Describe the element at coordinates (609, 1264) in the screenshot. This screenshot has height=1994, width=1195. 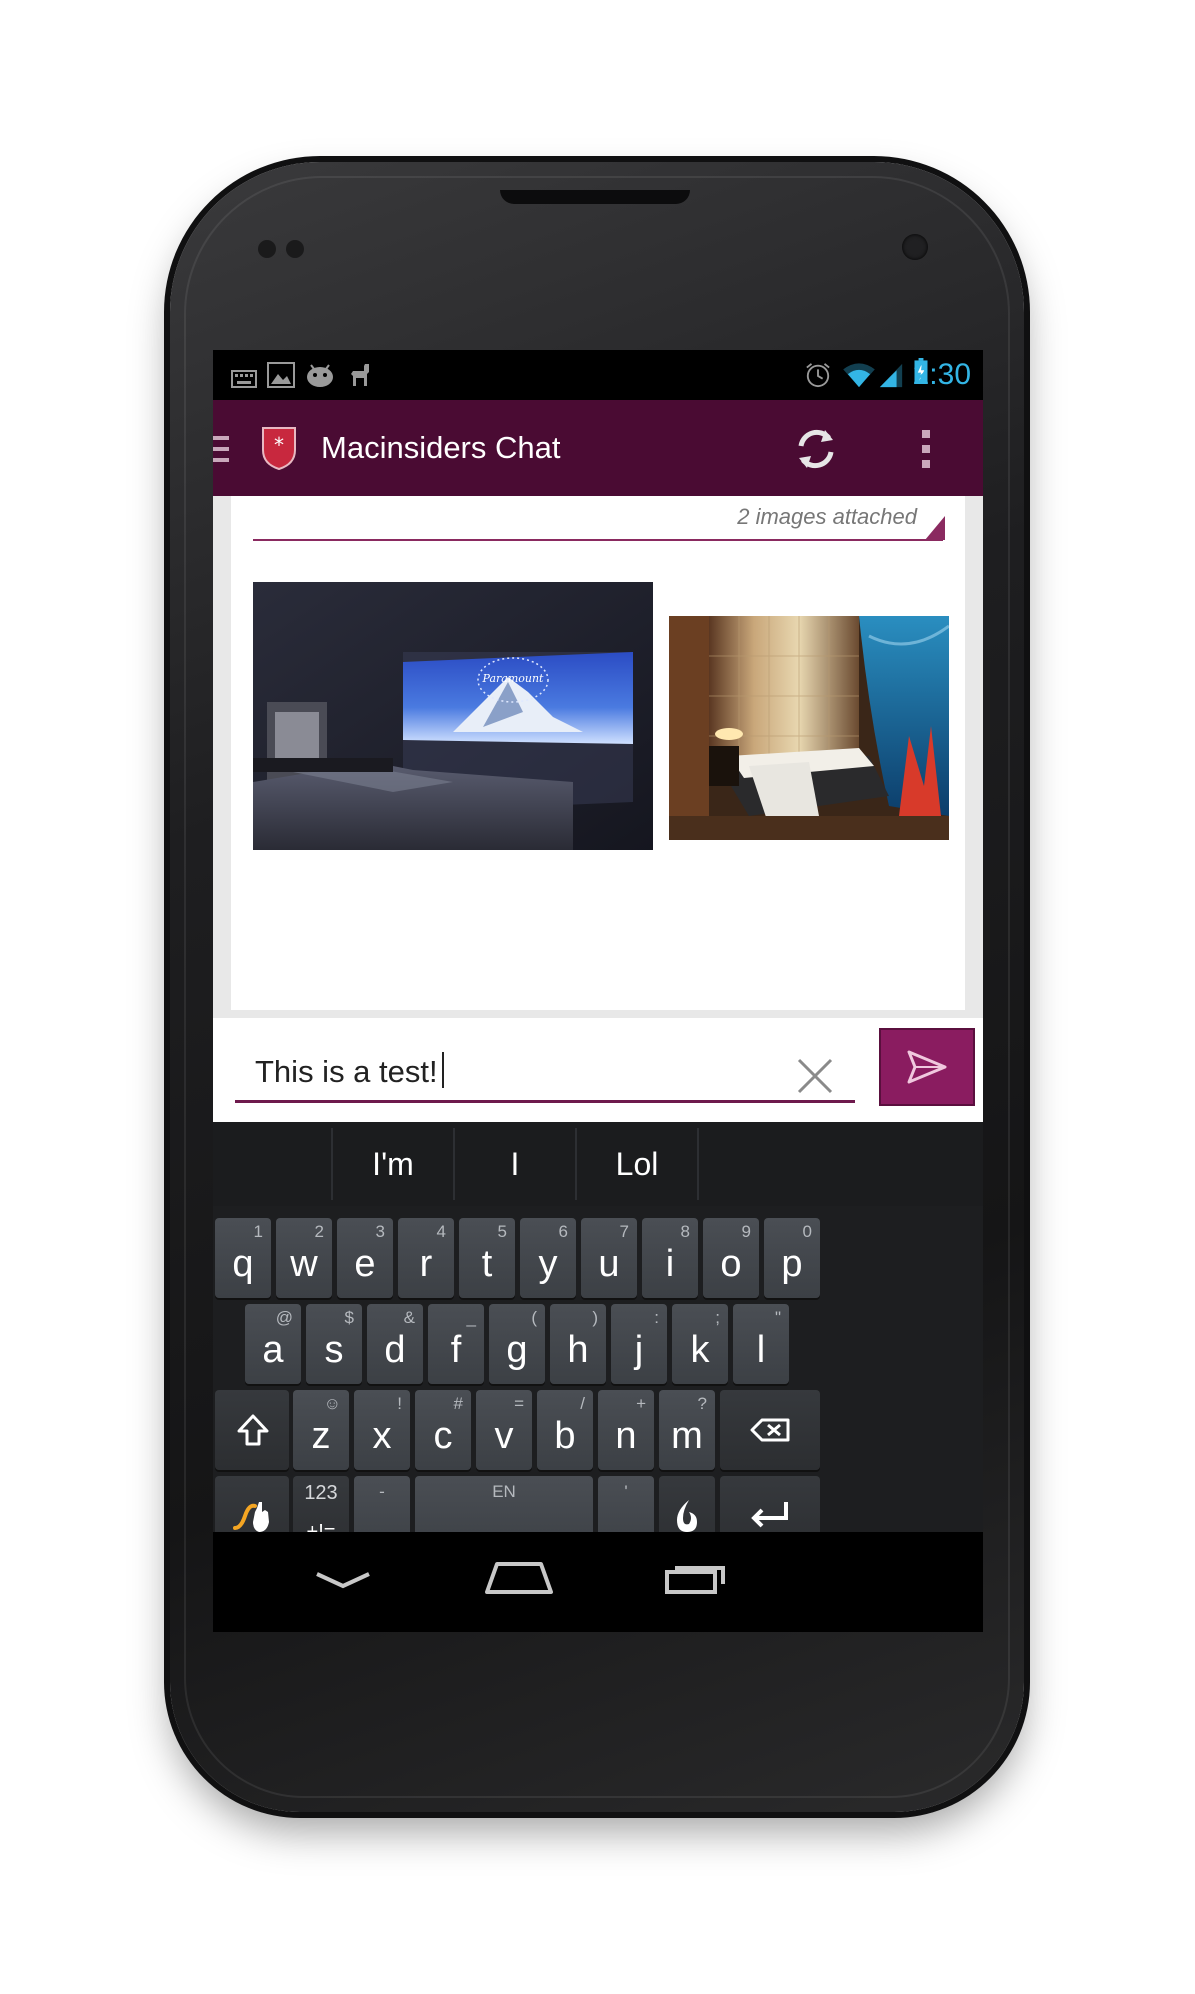
I see `key-label: u` at that location.